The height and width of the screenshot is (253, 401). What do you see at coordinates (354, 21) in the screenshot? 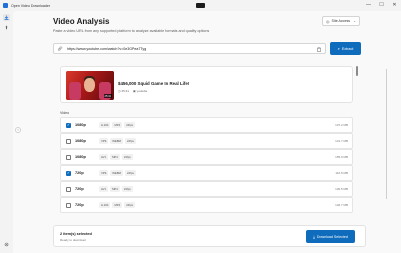
I see `chevron-down-icon: ⌄` at bounding box center [354, 21].